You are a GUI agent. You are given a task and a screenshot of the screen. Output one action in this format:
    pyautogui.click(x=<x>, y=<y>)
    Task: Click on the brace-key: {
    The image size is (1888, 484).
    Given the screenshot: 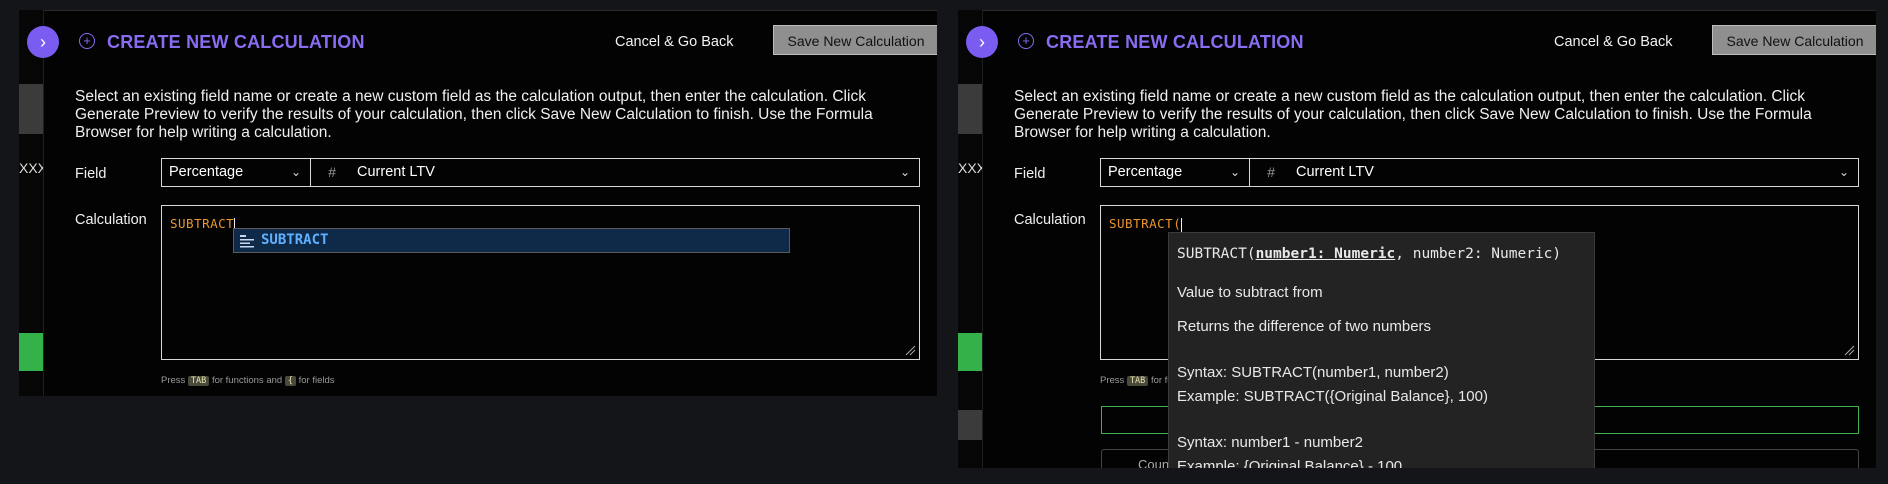 What is the action you would take?
    pyautogui.click(x=290, y=381)
    